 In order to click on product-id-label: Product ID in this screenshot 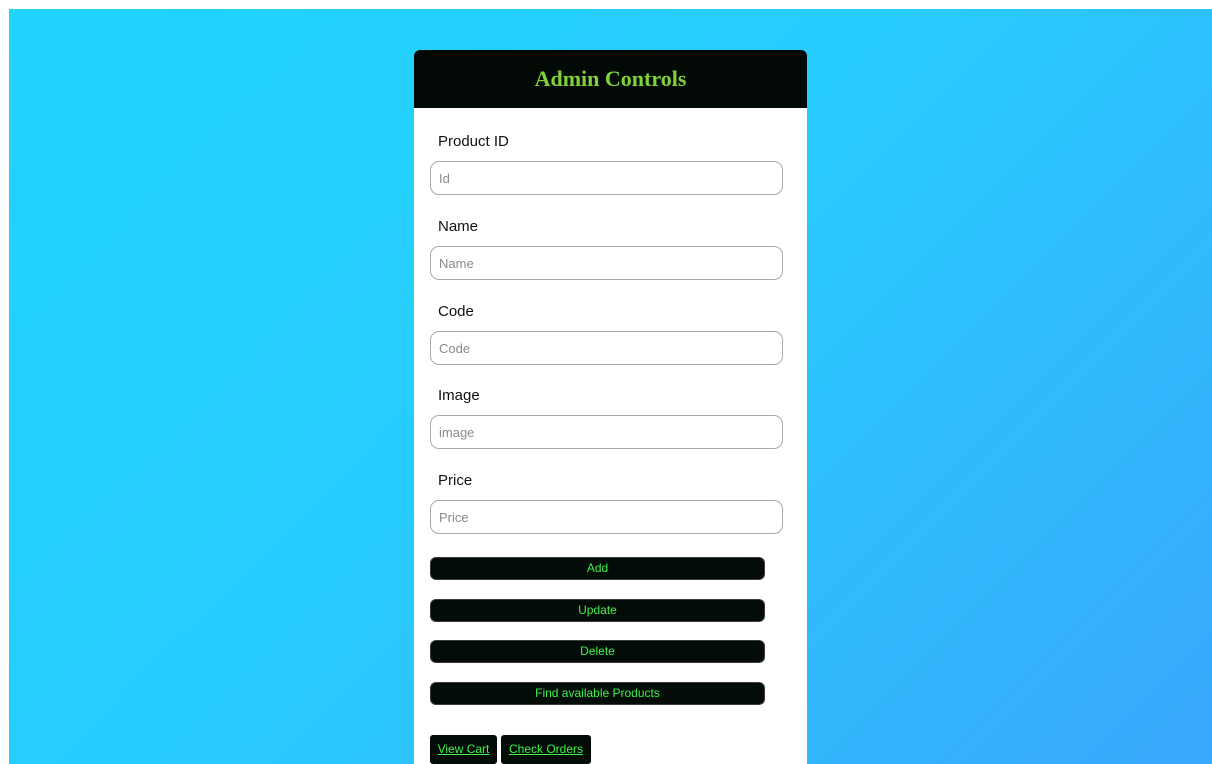, I will do `click(473, 141)`.